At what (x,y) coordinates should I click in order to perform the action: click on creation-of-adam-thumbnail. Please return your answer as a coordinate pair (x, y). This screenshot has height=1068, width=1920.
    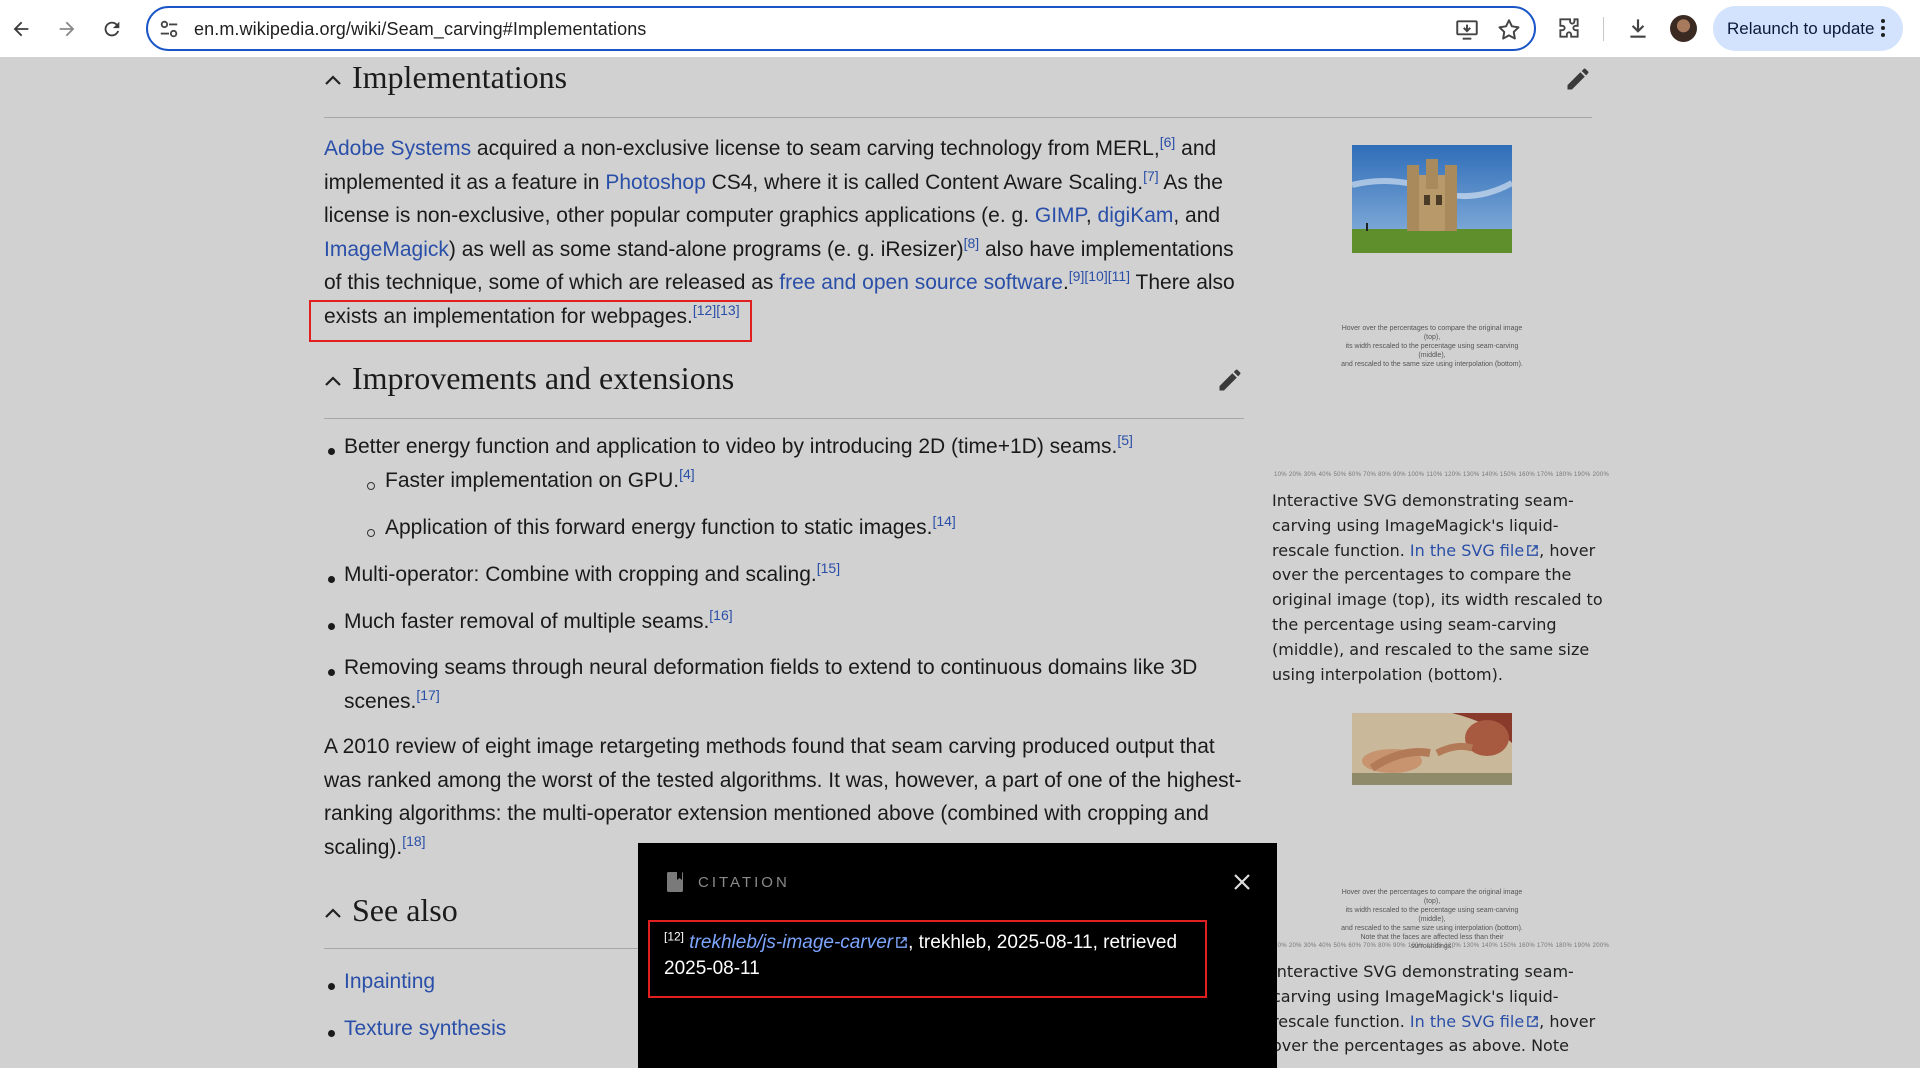
    Looking at the image, I should click on (1432, 749).